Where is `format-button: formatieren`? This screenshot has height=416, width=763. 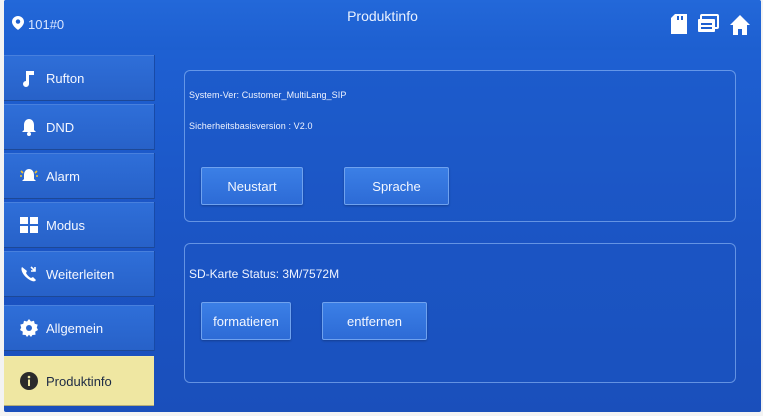
format-button: formatieren is located at coordinates (246, 321).